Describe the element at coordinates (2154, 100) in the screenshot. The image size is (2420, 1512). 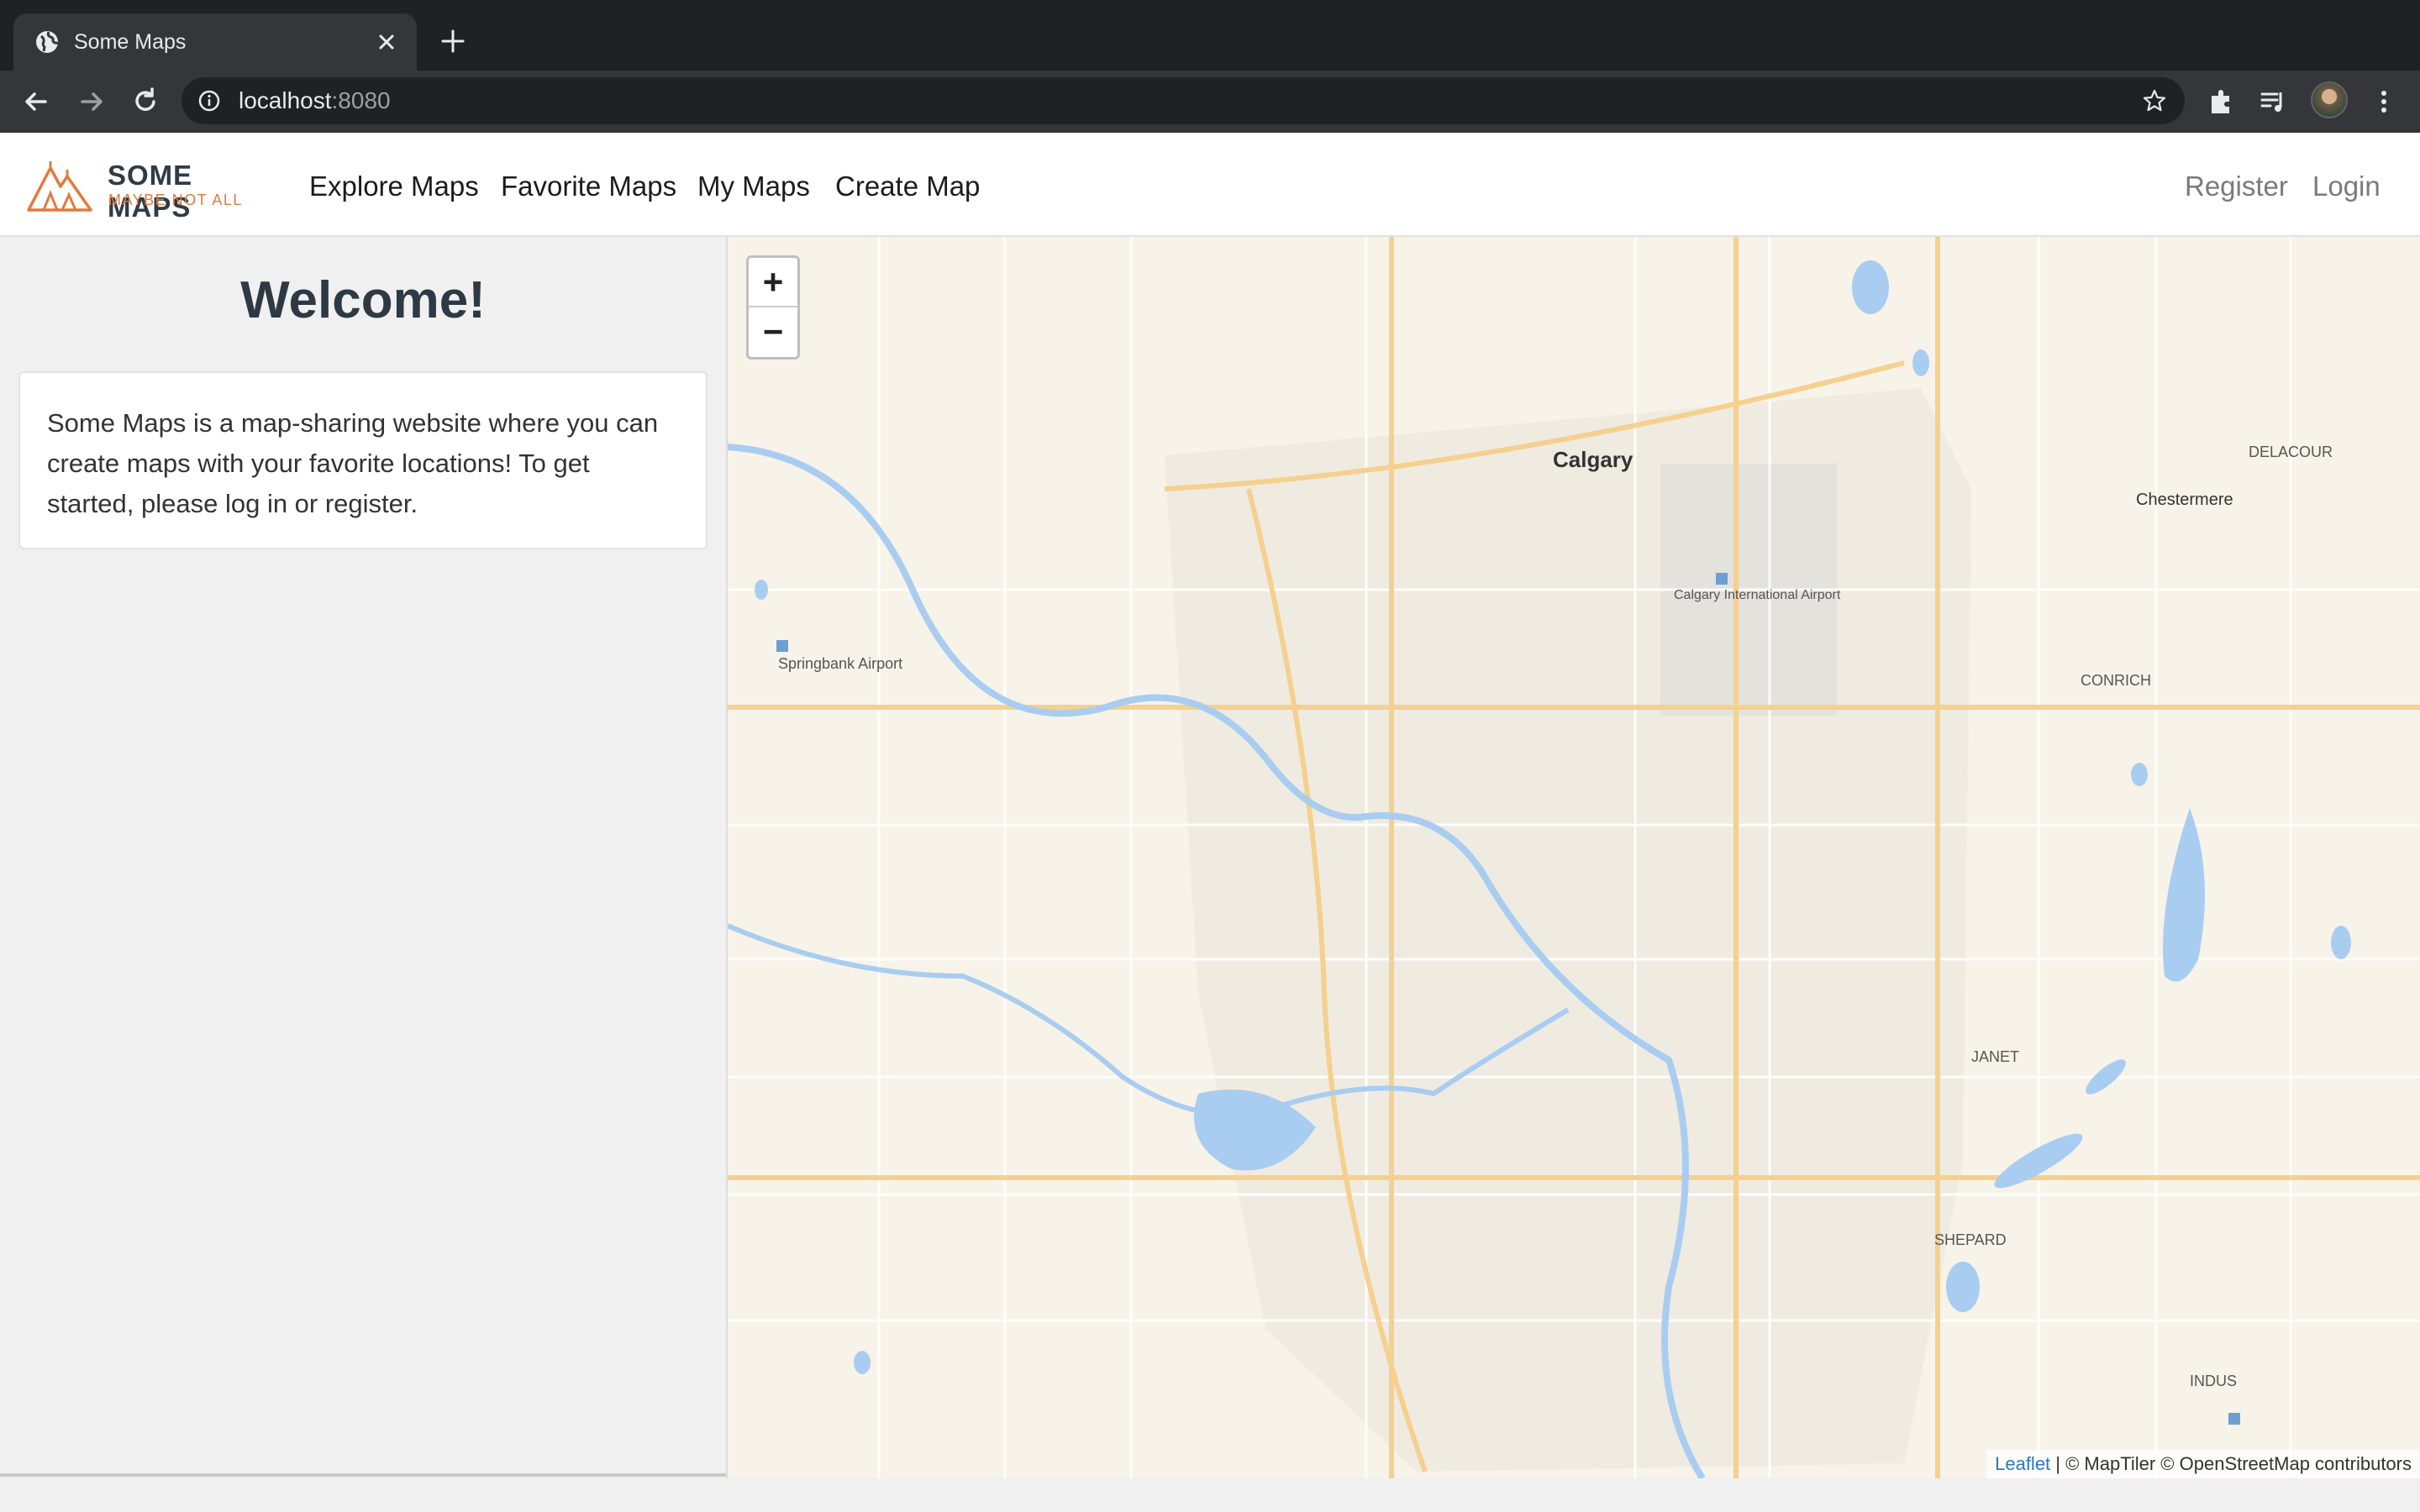
I see `bookmark-star-icon` at that location.